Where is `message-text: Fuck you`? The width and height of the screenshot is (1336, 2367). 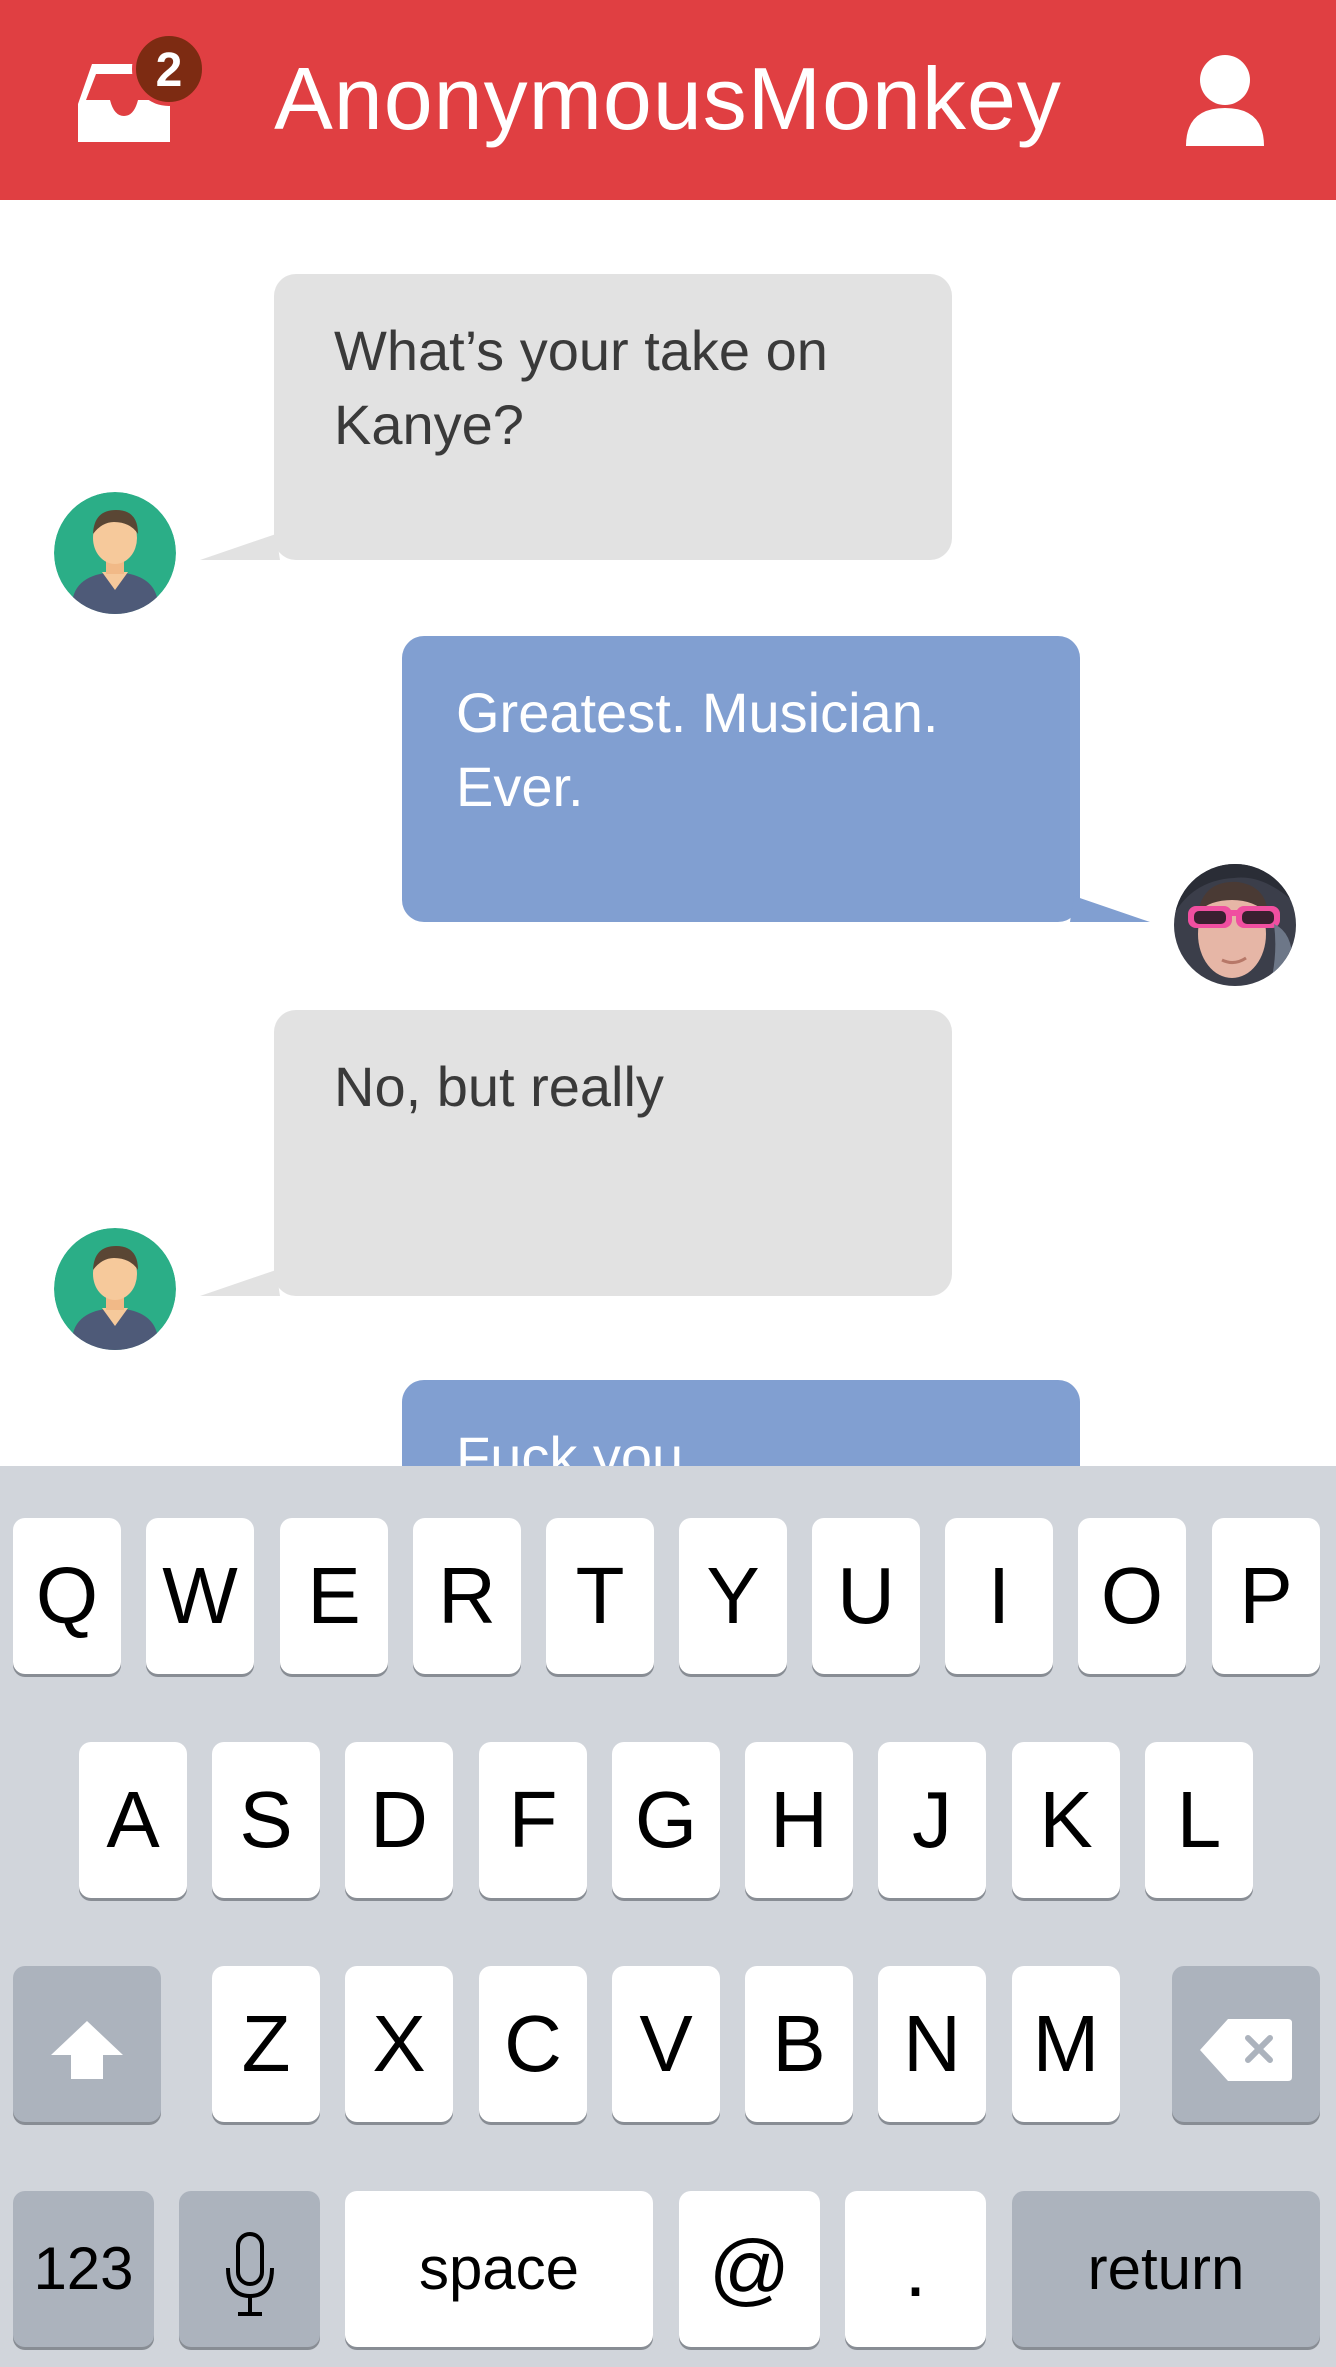
message-text: Fuck you is located at coordinates (570, 1445).